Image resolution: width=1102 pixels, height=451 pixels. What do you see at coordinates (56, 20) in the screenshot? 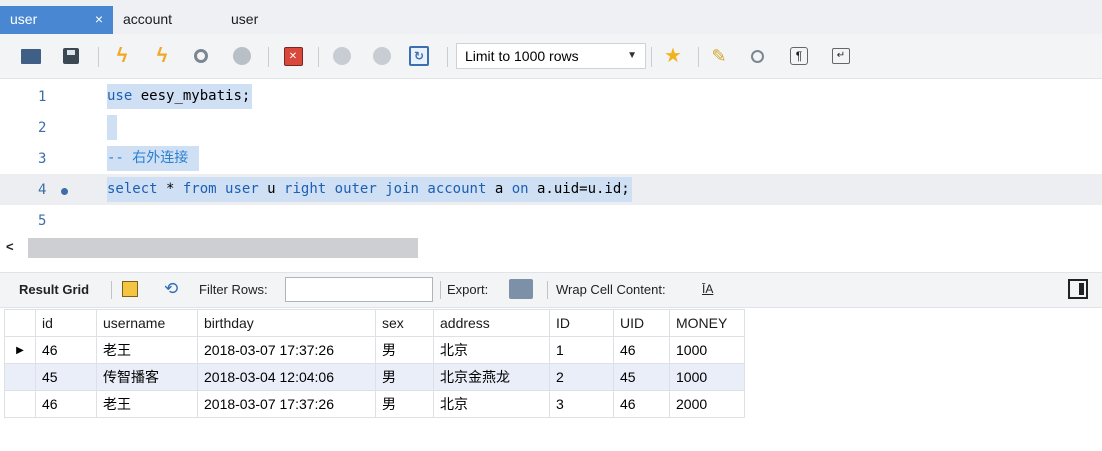
I see `tab-user-active: user ×` at bounding box center [56, 20].